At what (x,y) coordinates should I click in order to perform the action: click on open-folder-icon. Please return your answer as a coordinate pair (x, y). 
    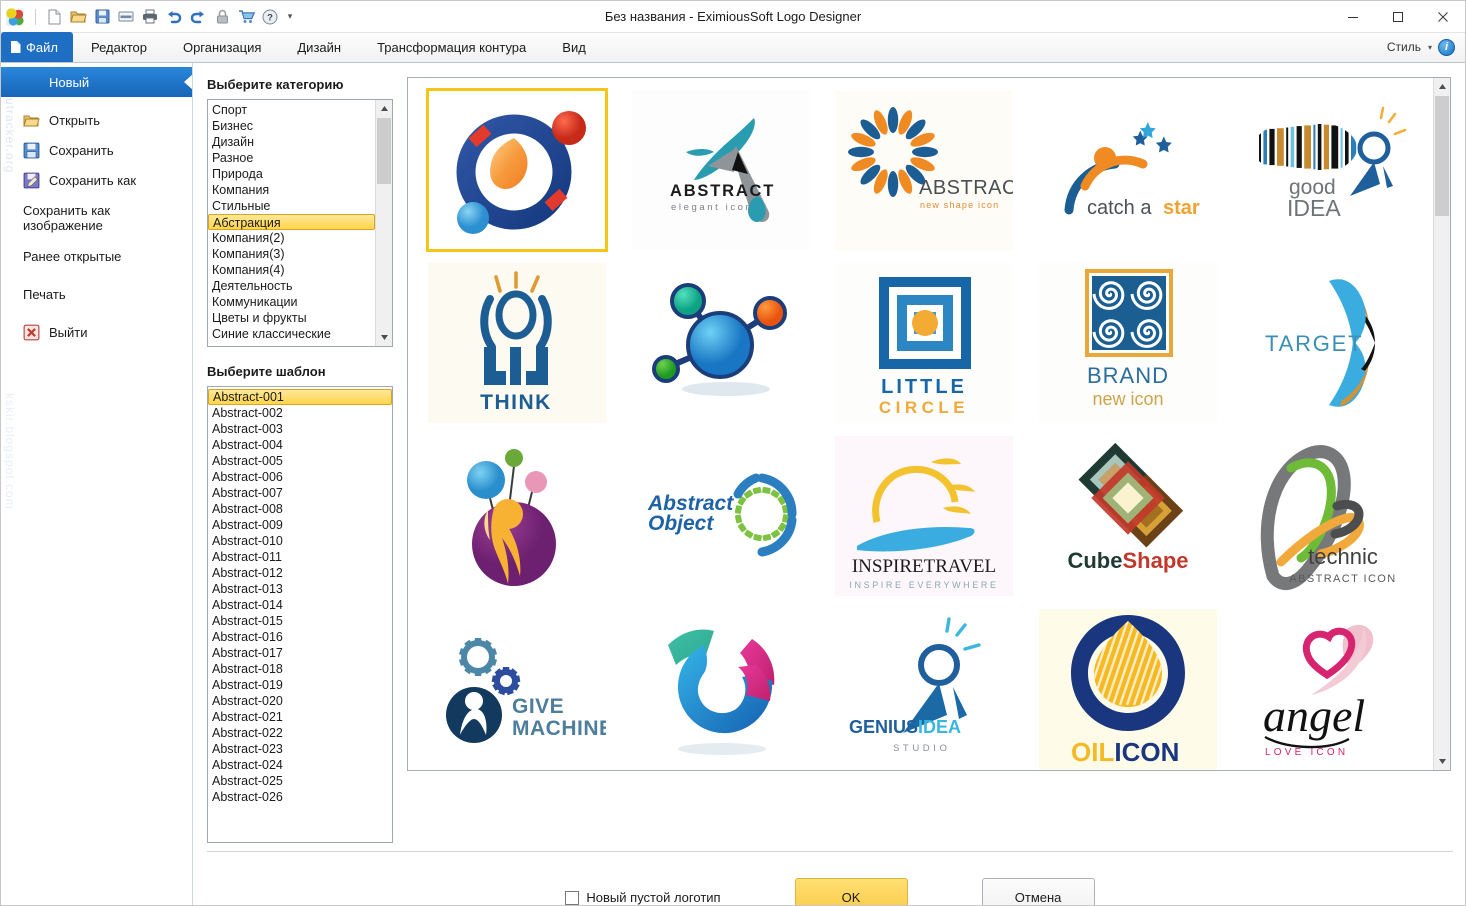
    Looking at the image, I should click on (78, 17).